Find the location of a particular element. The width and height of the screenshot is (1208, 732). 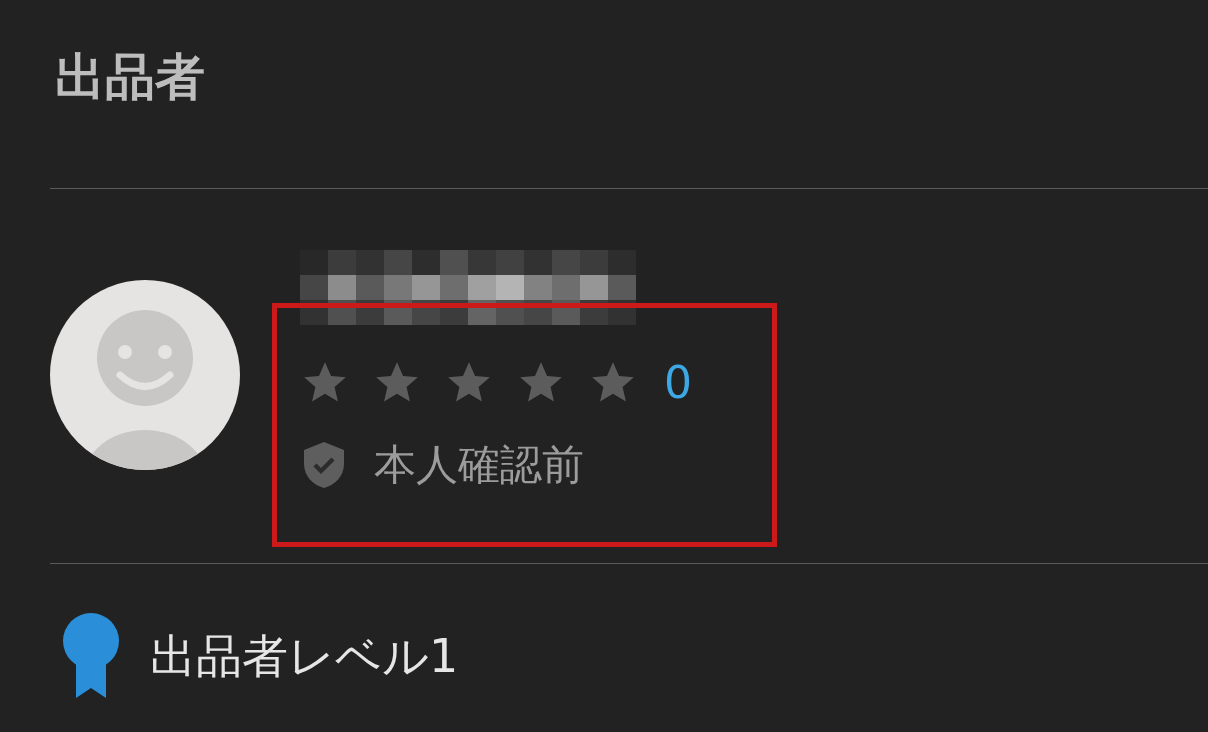

section-title: 出品者 is located at coordinates (130, 77).